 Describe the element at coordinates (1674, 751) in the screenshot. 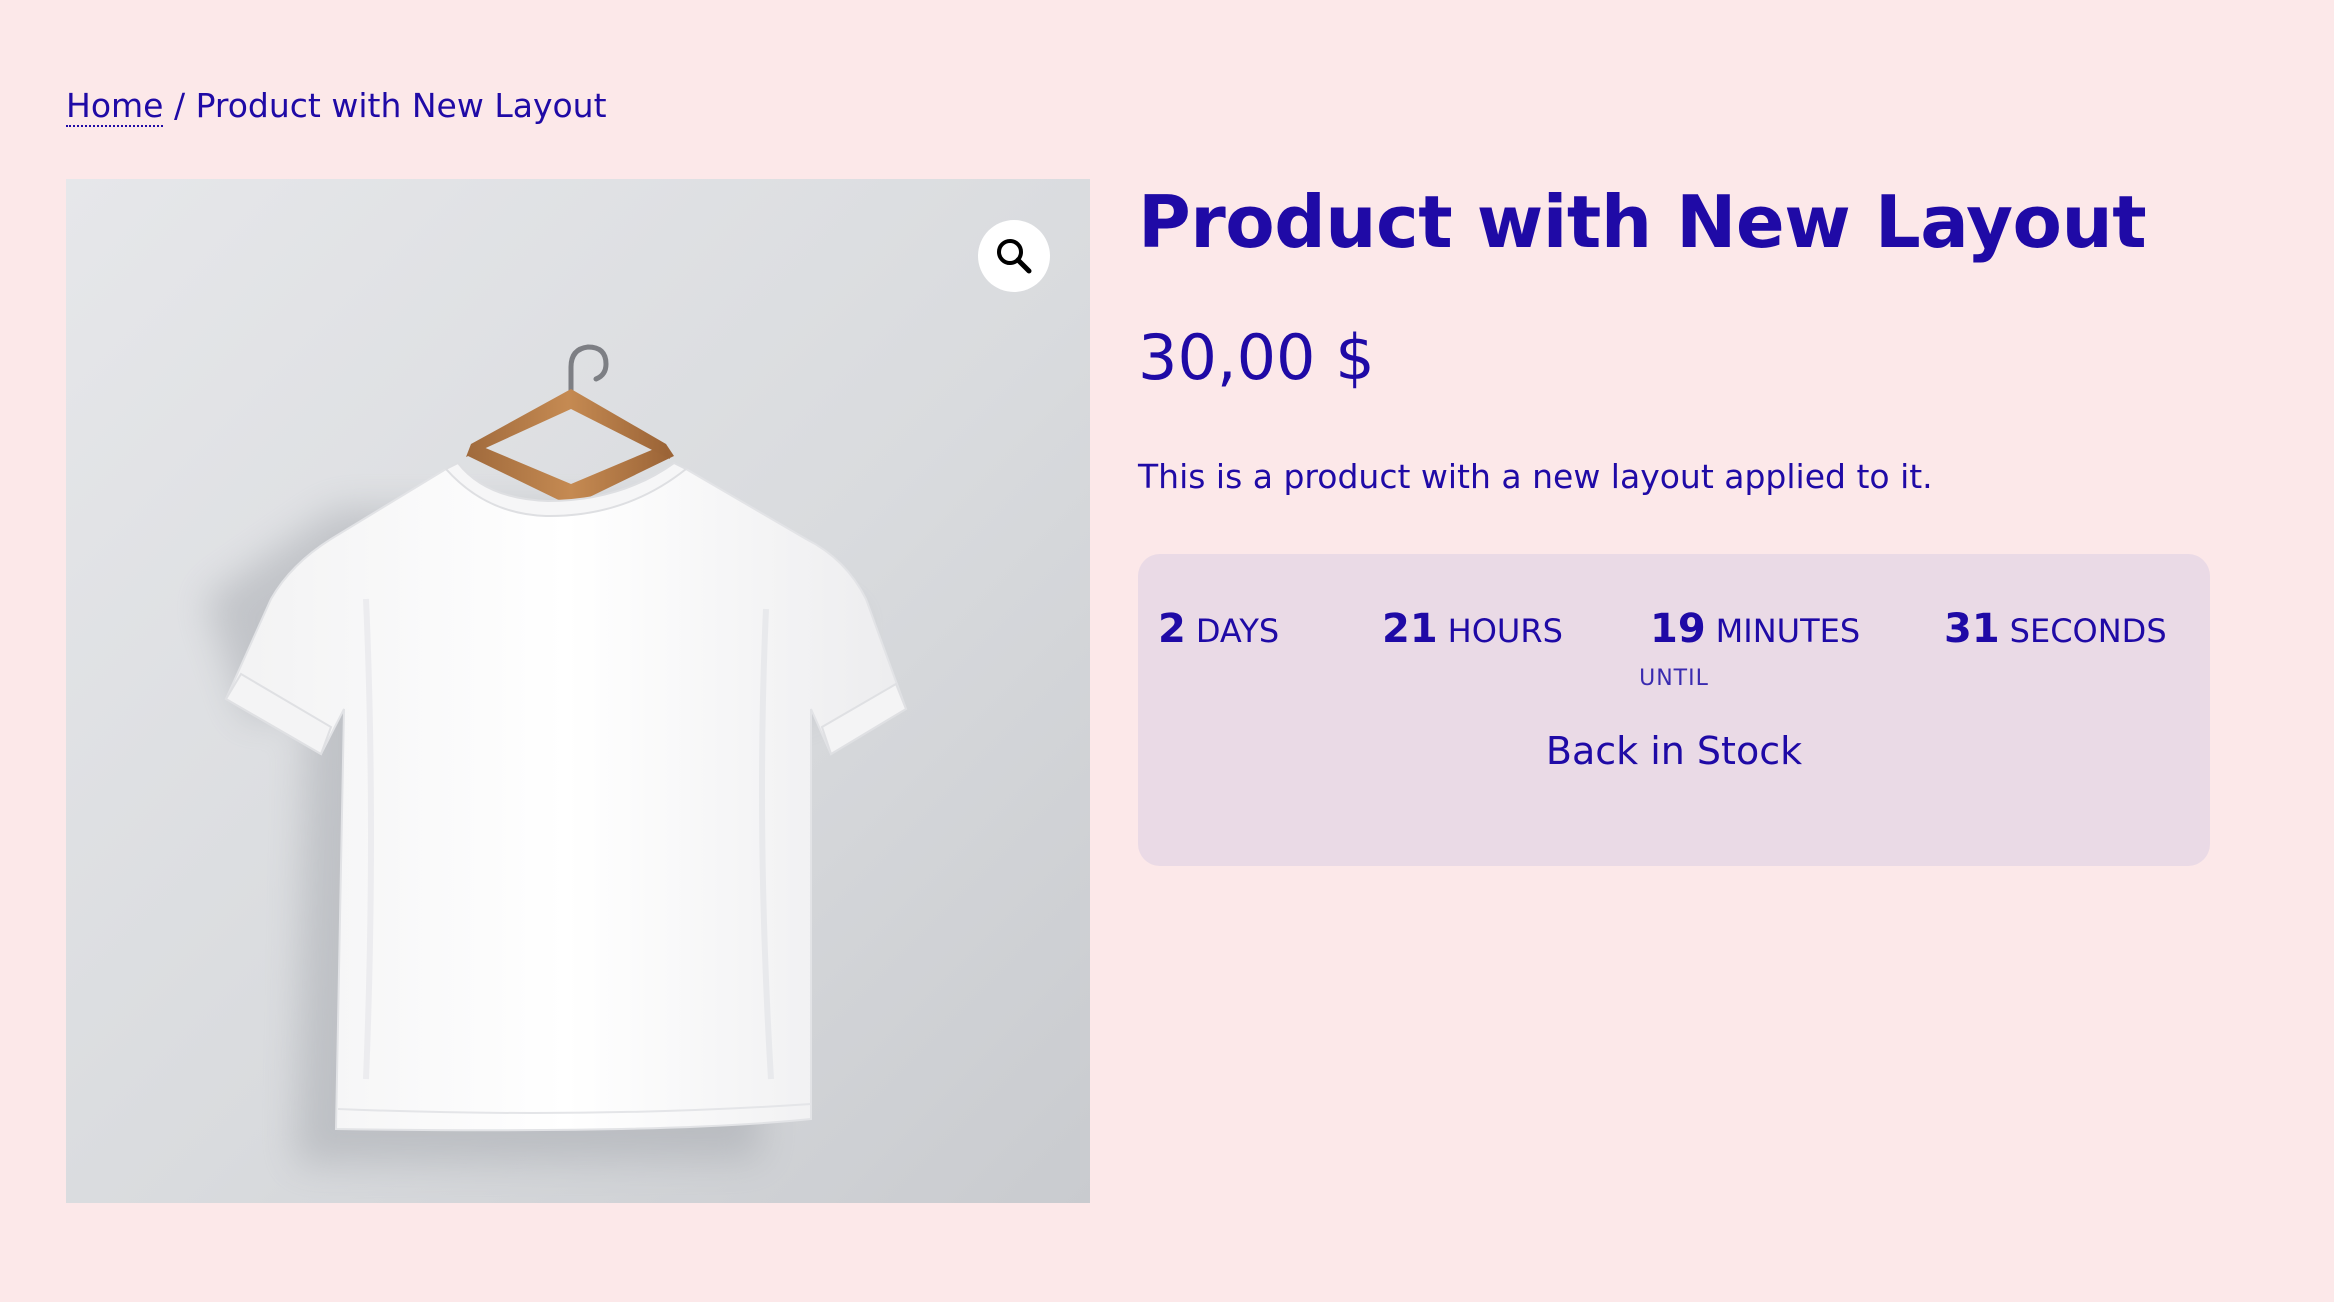

I see `countdown-status: Back in Stock` at that location.